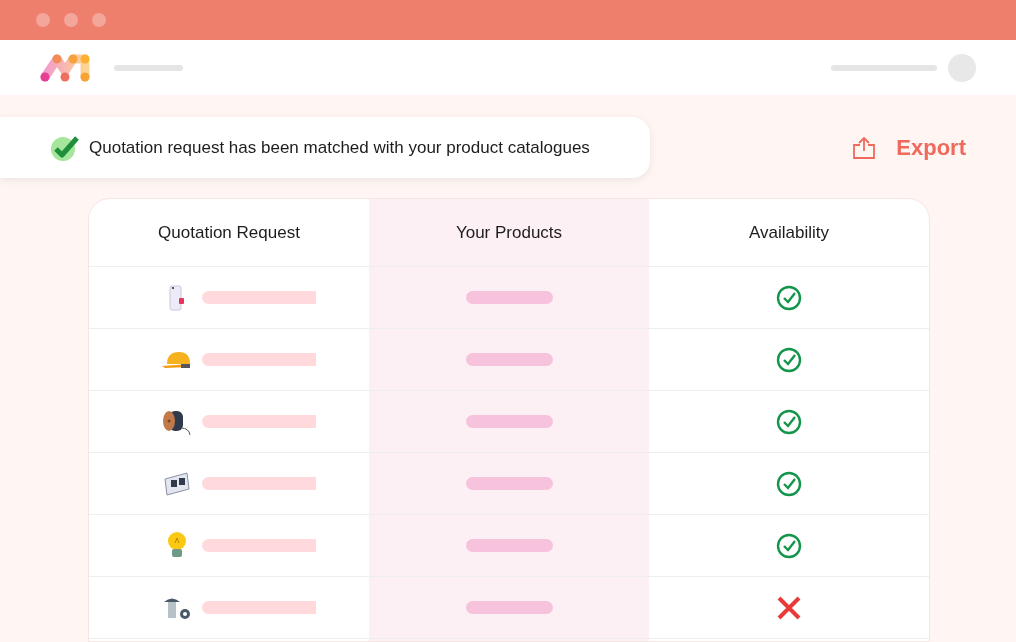  I want to click on column-header: Your Products, so click(509, 232).